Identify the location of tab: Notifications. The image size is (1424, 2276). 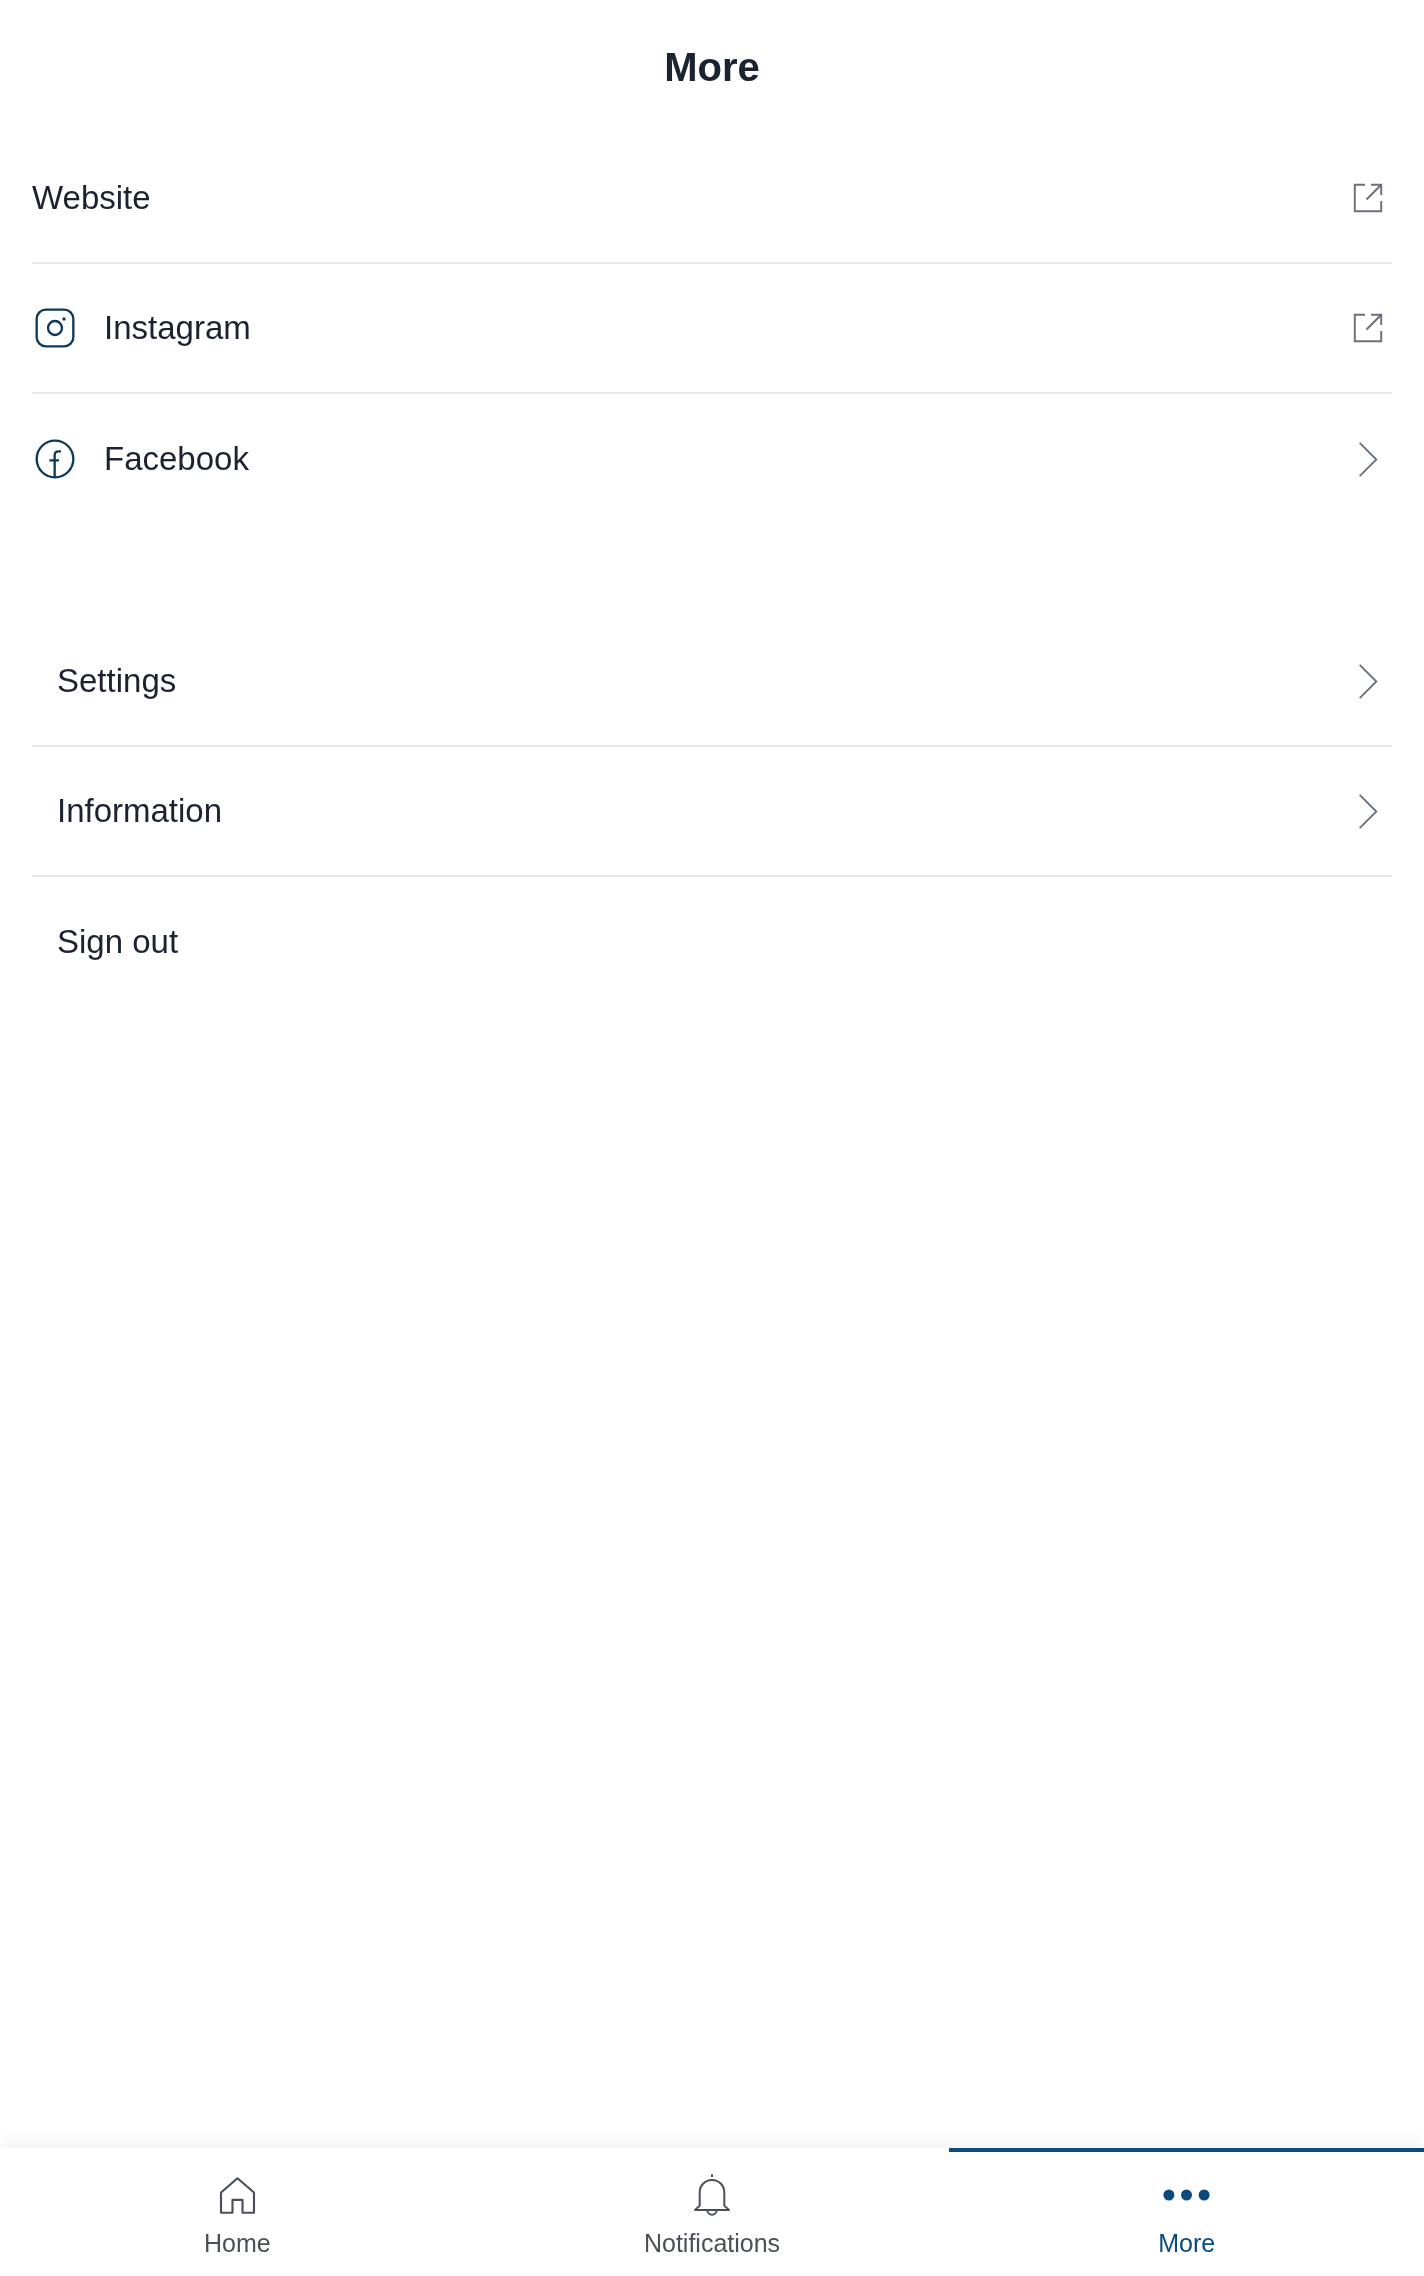
(712, 2212).